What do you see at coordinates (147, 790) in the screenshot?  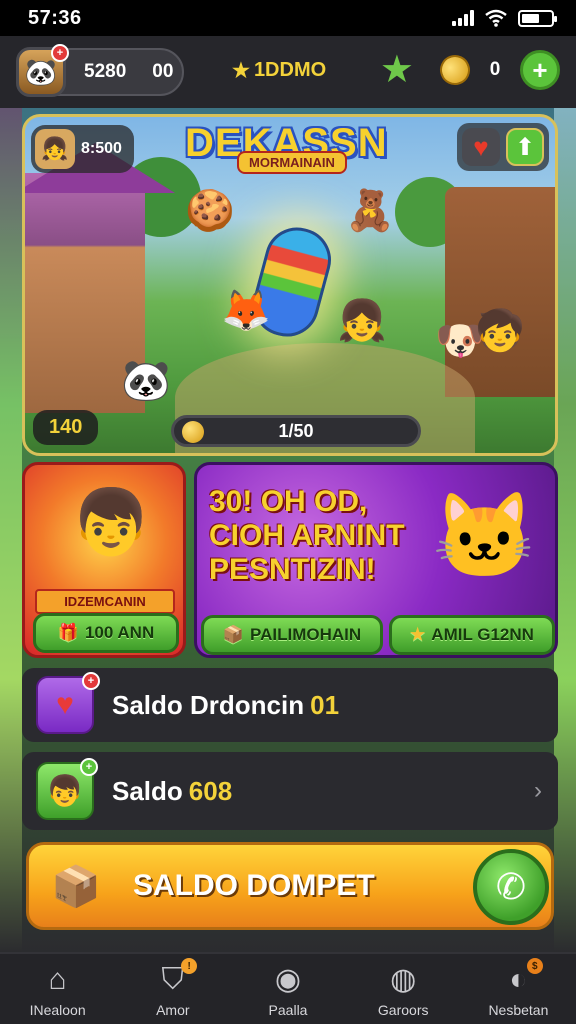 I see `row-label: Saldo` at bounding box center [147, 790].